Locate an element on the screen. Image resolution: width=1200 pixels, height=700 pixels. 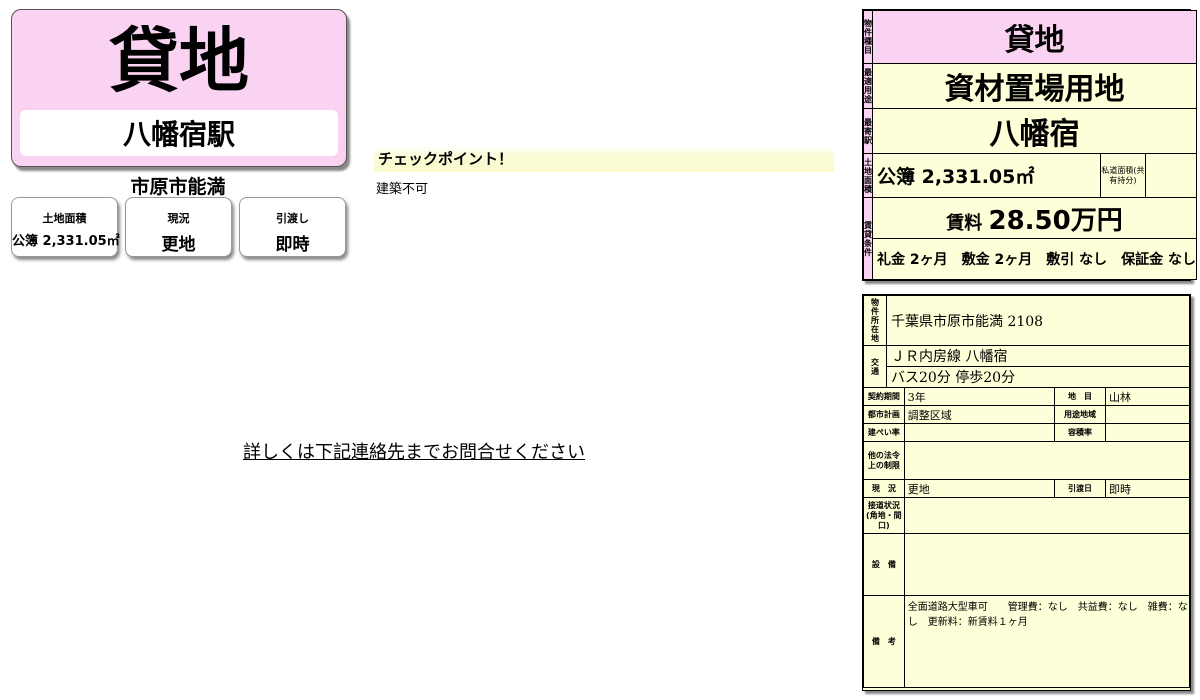
use-value: 資材置場用地 is located at coordinates (1034, 86).